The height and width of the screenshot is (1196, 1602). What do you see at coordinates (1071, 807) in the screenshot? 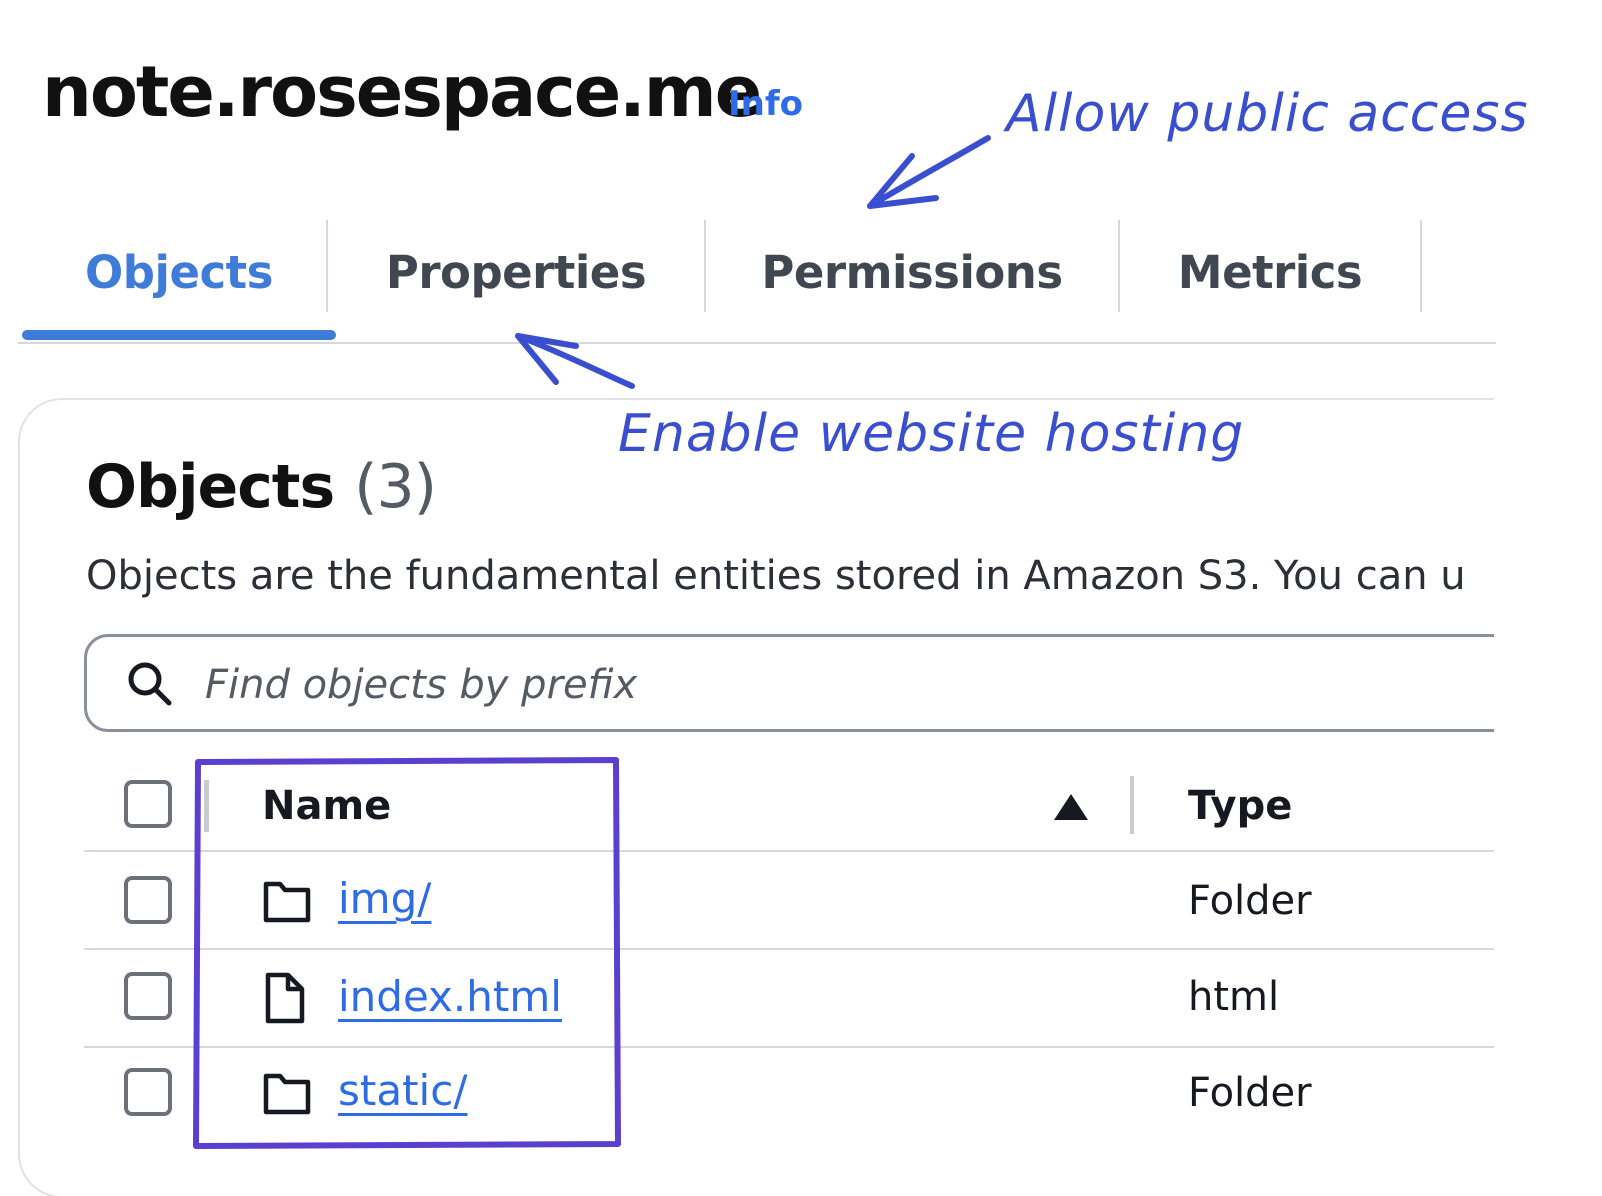
I see `sort-ascending-icon` at bounding box center [1071, 807].